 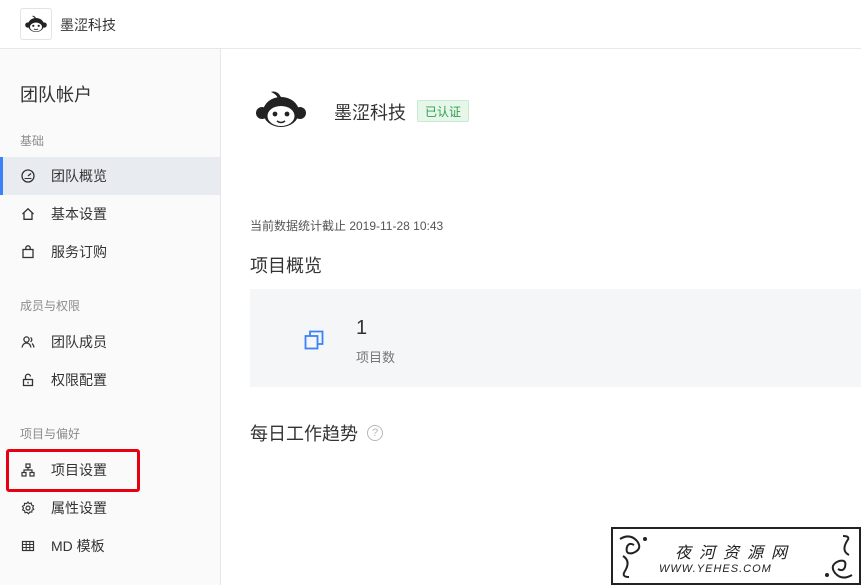 I want to click on sidebar-item-label: 属性设置, so click(x=79, y=508).